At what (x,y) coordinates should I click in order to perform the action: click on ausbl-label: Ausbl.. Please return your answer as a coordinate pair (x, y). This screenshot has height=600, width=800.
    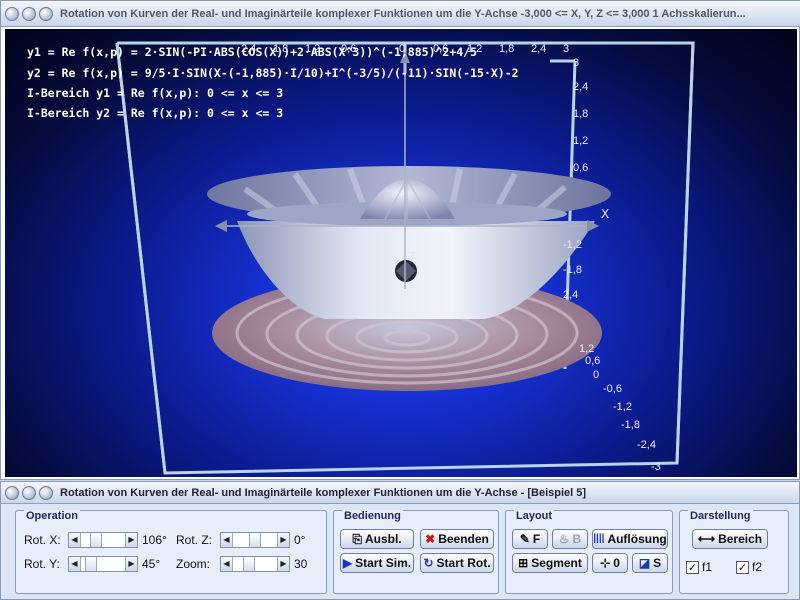
    Looking at the image, I should click on (383, 539).